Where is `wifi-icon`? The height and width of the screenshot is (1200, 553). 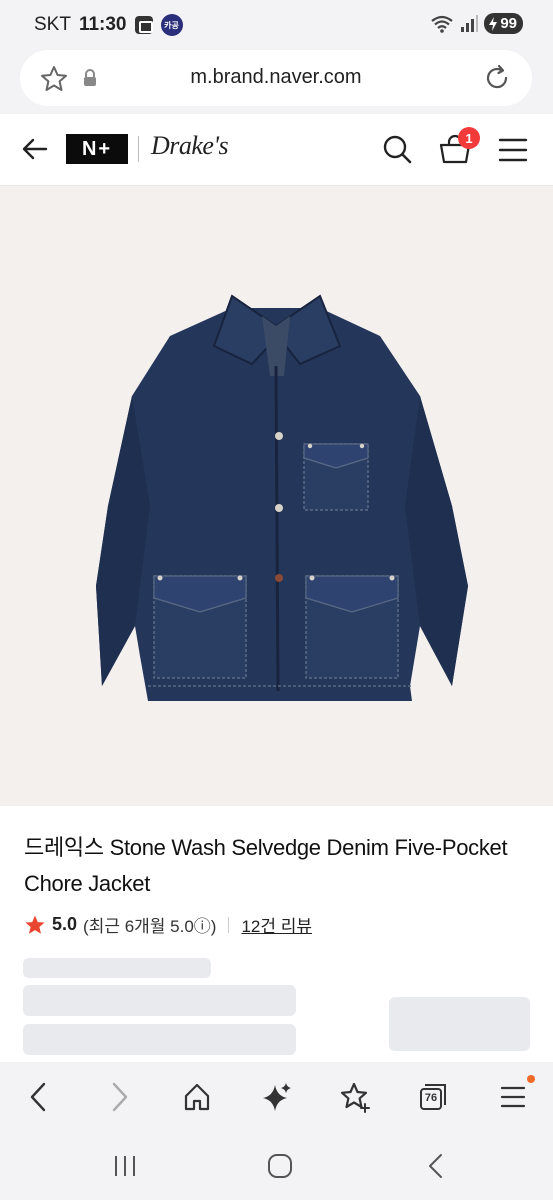 wifi-icon is located at coordinates (442, 24).